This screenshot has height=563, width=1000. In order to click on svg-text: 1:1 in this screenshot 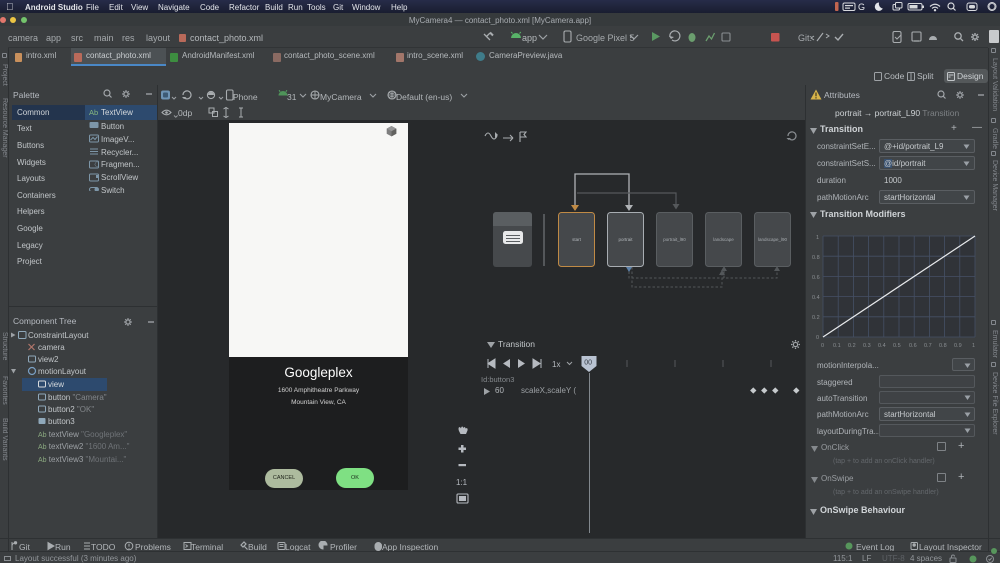, I will do `click(462, 482)`.